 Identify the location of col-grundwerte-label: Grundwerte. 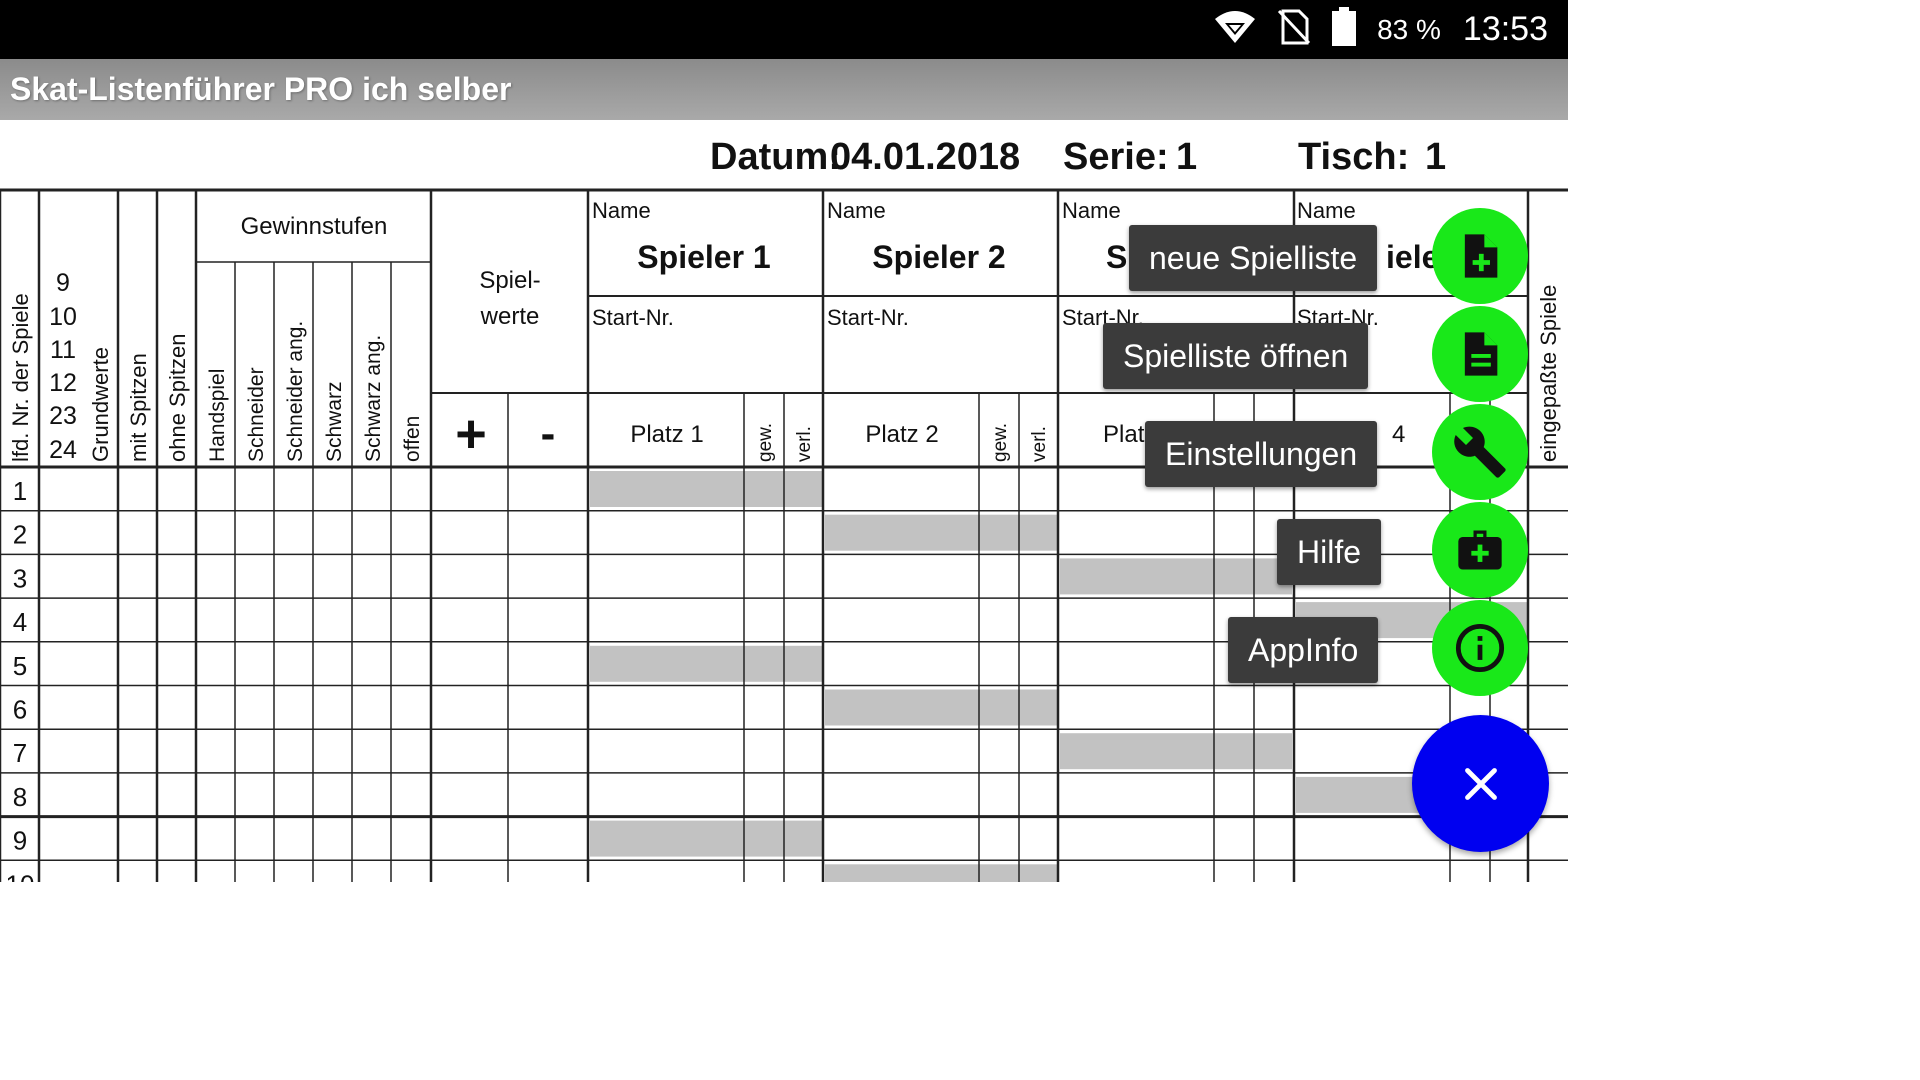
(100, 404).